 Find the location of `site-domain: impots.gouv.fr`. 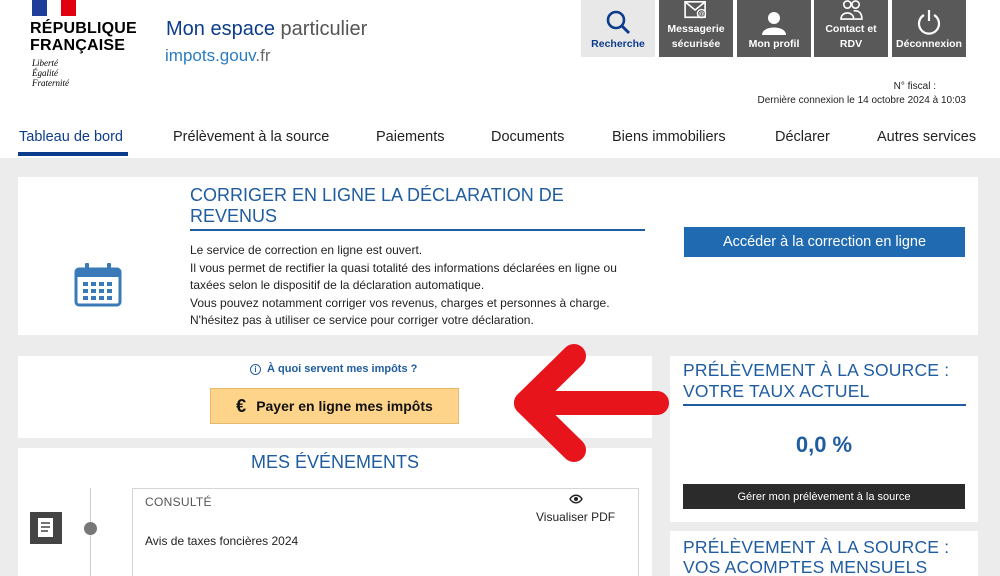

site-domain: impots.gouv.fr is located at coordinates (218, 56).